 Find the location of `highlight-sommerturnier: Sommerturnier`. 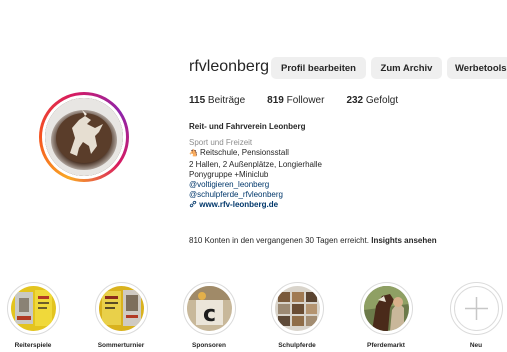

highlight-sommerturnier: Sommerturnier is located at coordinates (121, 315).